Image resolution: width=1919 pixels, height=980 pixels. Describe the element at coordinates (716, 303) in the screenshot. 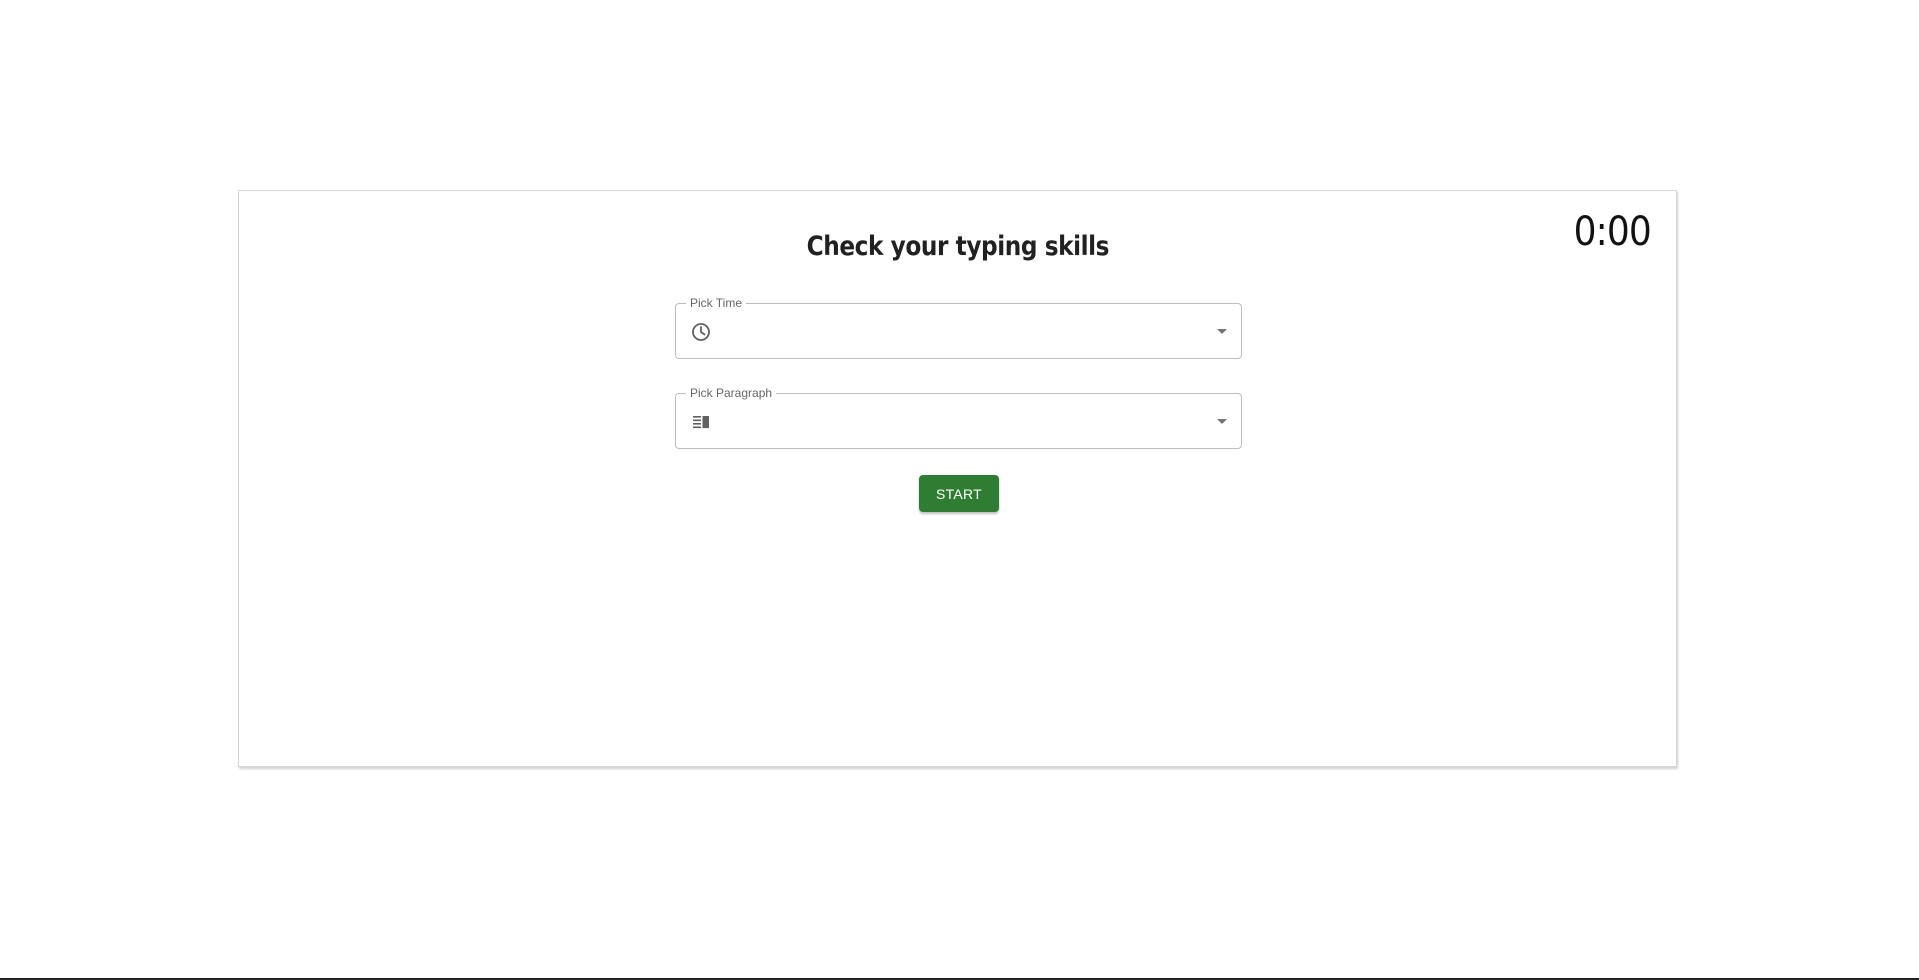

I see `pick-time-label: Pick Time` at that location.